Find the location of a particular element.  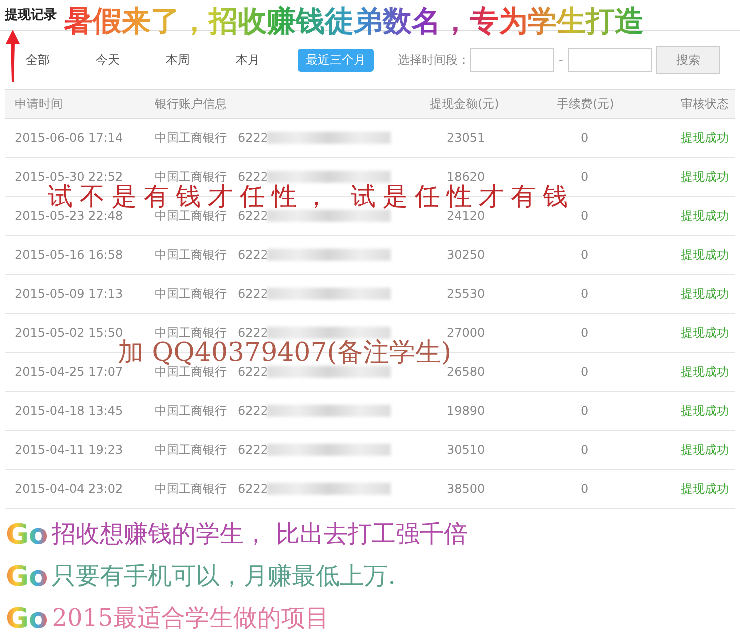

table-cell: 30250 is located at coordinates (466, 255).